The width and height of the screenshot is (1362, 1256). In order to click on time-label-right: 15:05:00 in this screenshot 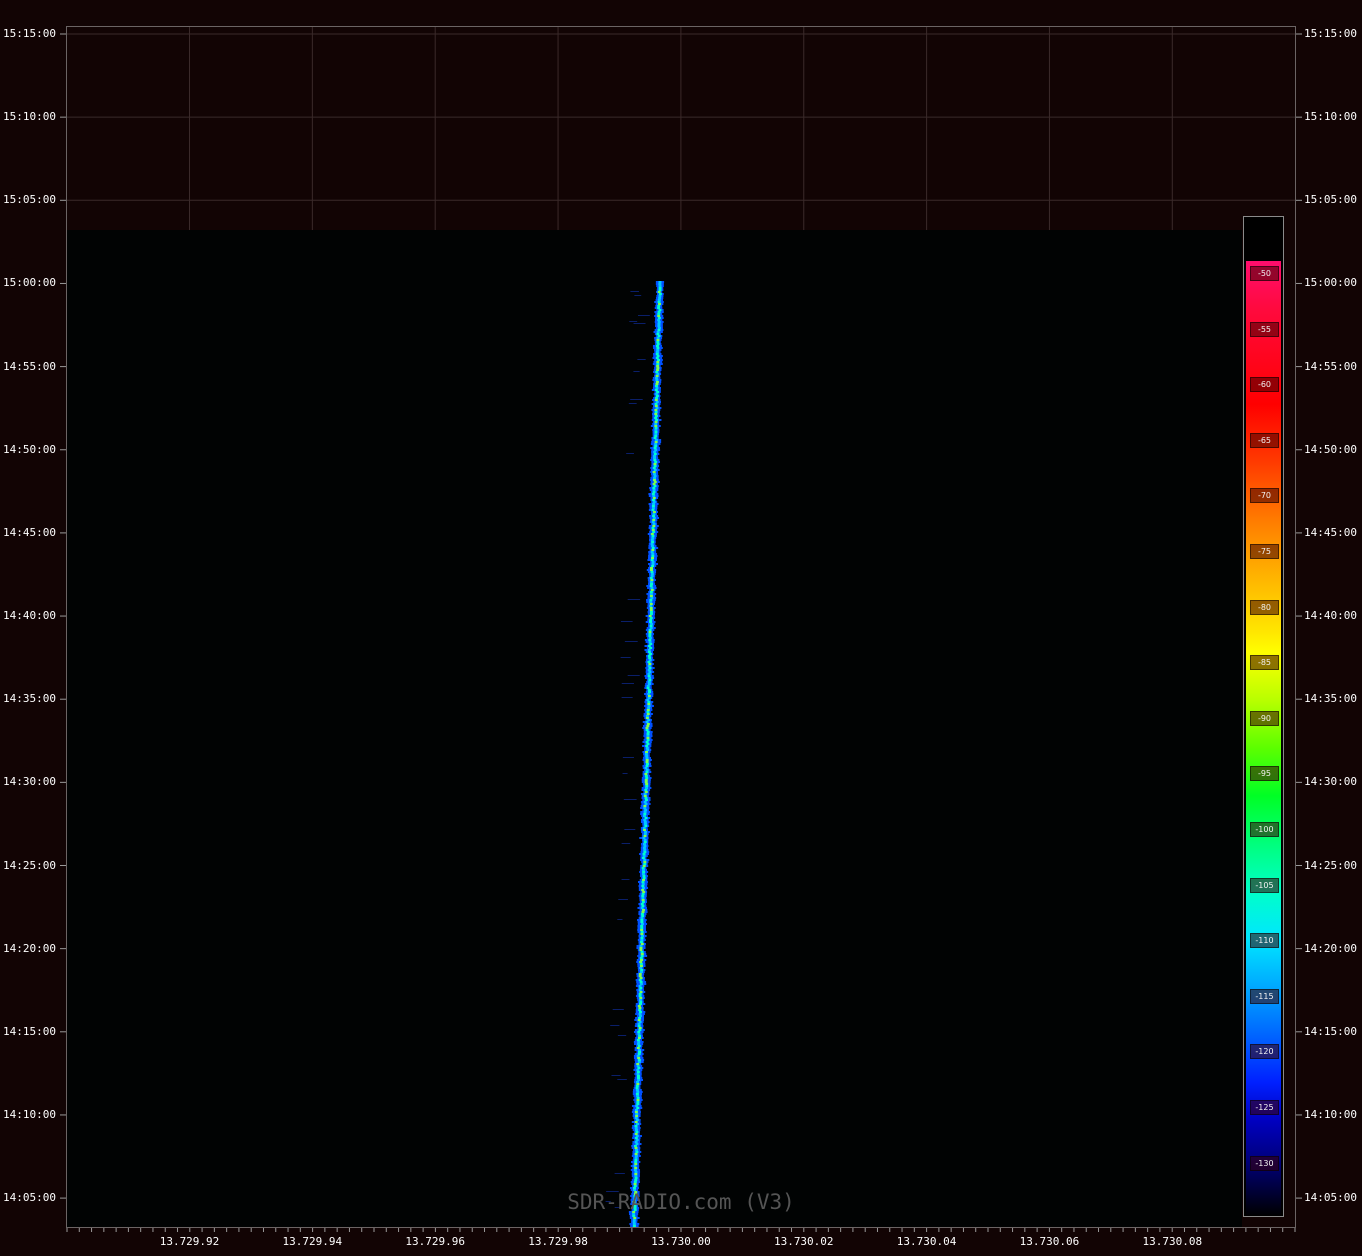, I will do `click(1330, 200)`.